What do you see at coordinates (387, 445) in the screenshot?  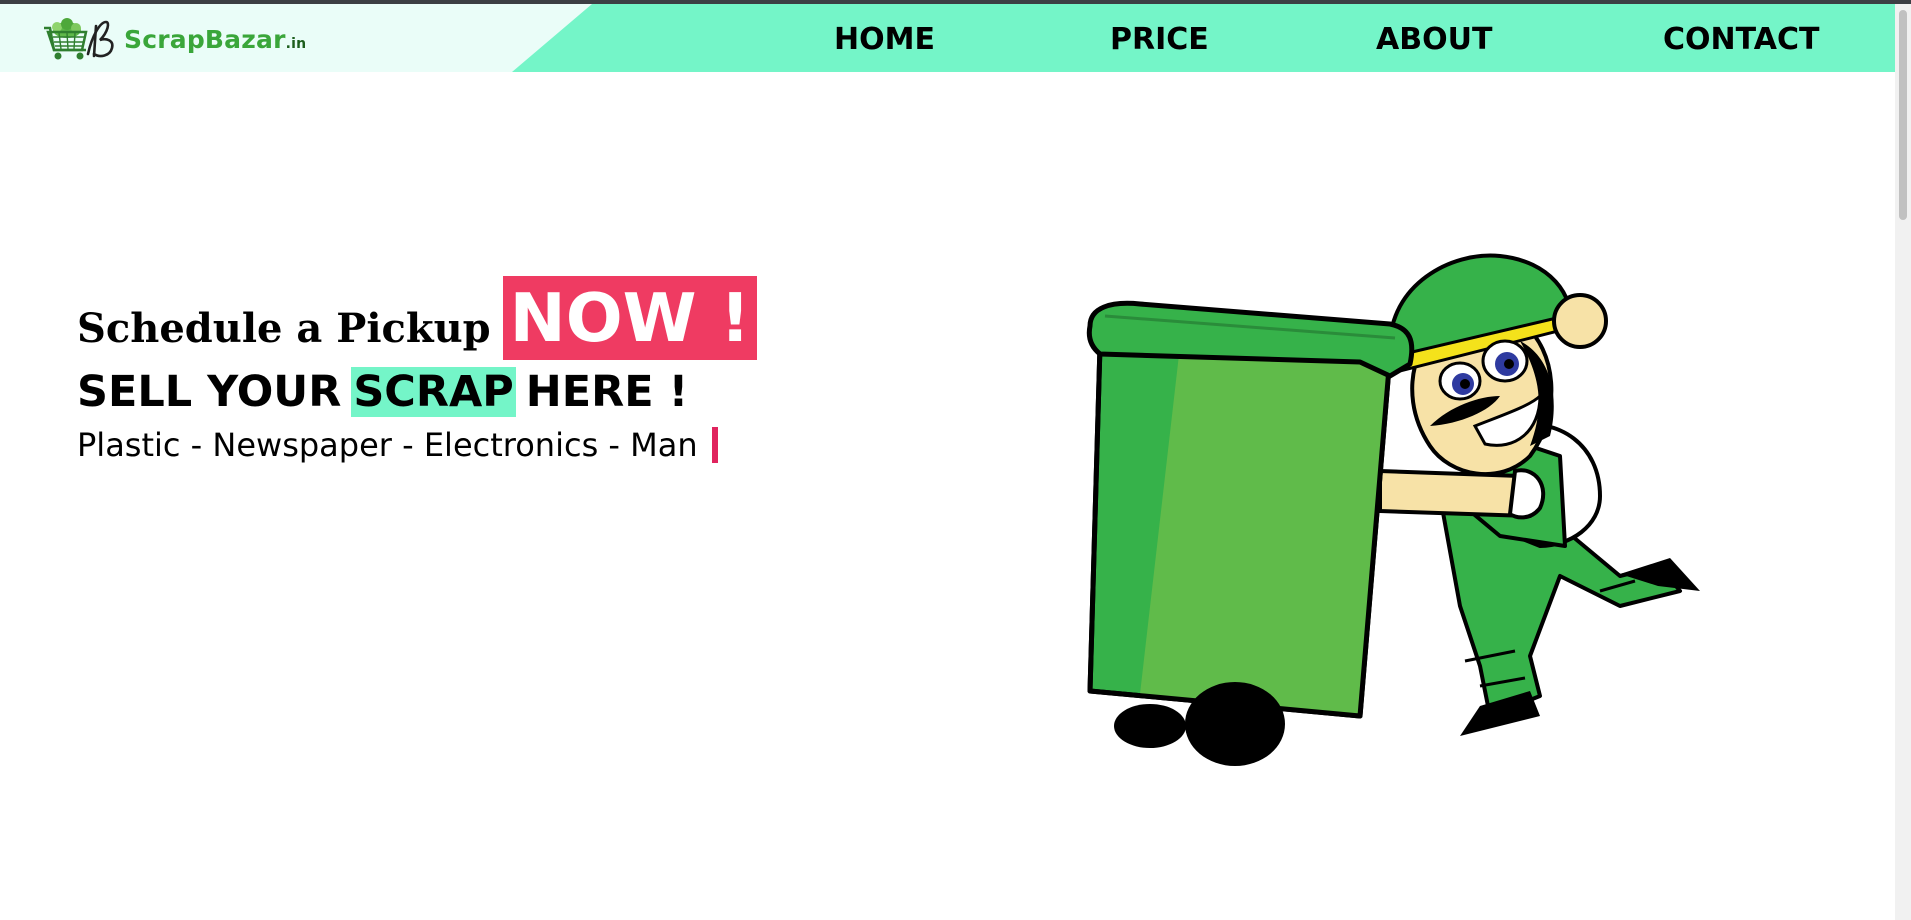 I see `typing-text: Plastic - Newspaper - Electronics - Man` at bounding box center [387, 445].